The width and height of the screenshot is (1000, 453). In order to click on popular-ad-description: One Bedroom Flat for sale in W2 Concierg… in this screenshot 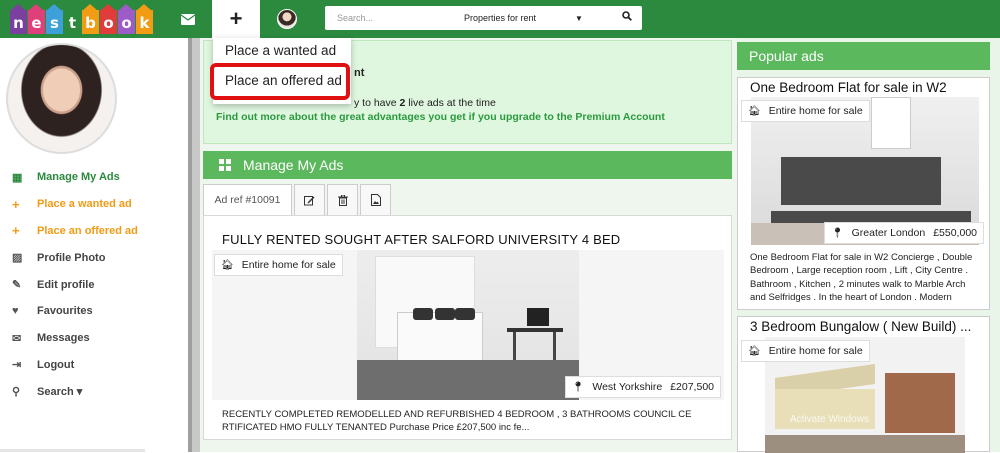, I will do `click(861, 278)`.